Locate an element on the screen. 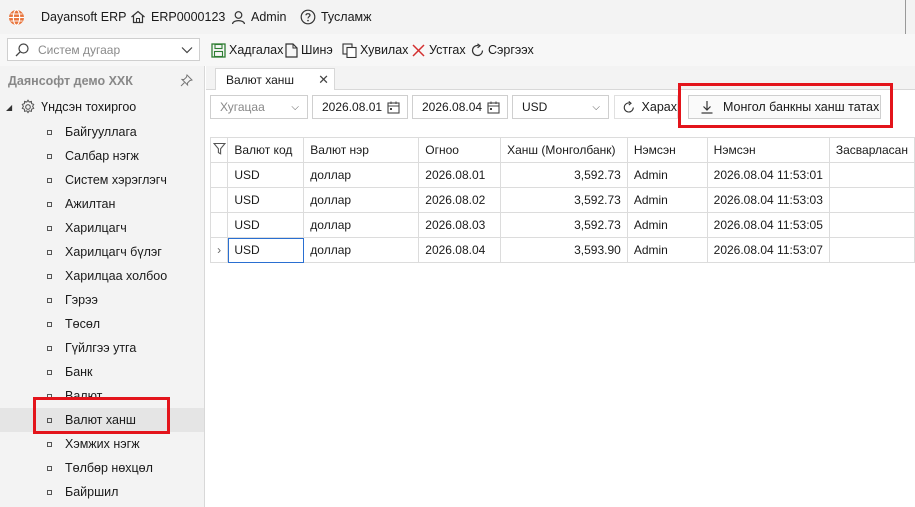 This screenshot has height=507, width=915. sidebar-item-label: Салбар нэгж is located at coordinates (102, 156).